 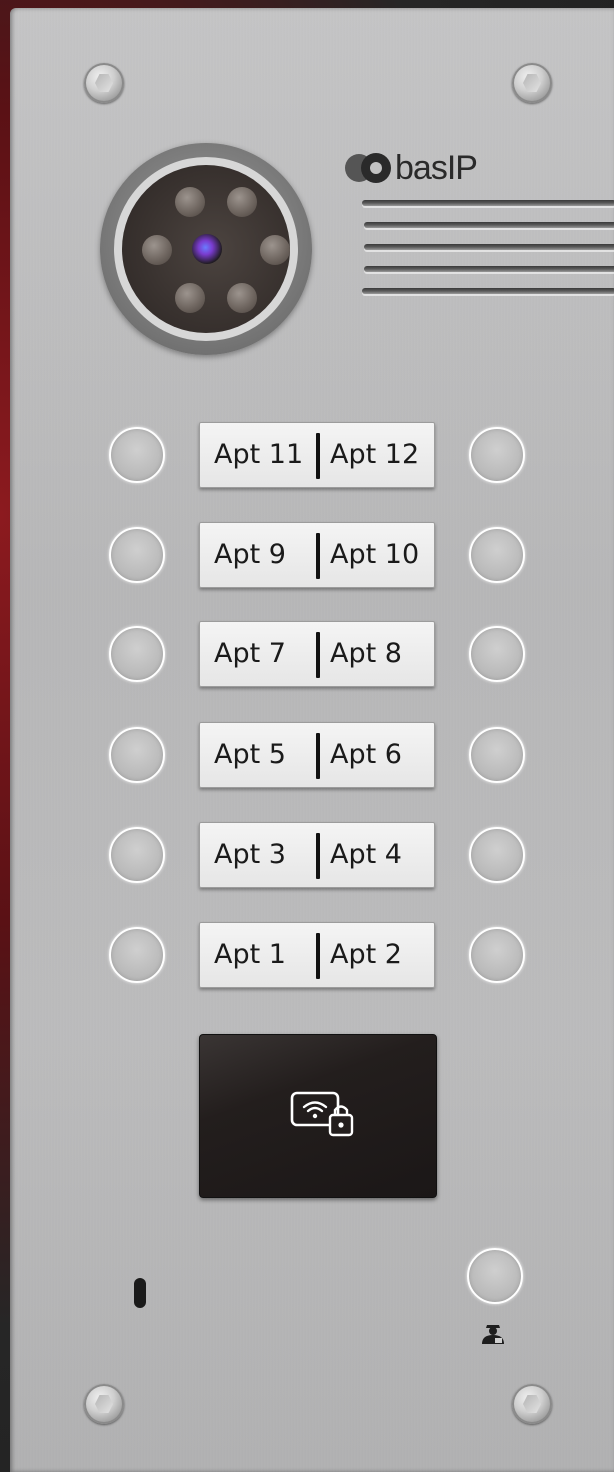 I want to click on nameplate-label: Apt 3, so click(x=250, y=854).